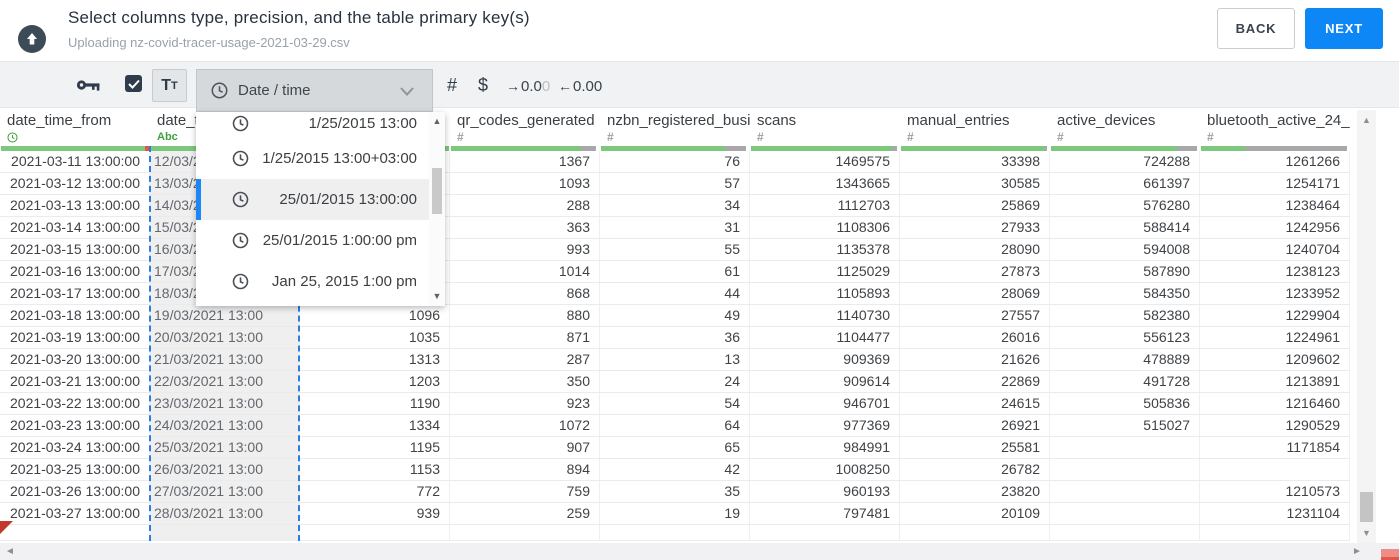 The width and height of the screenshot is (1399, 560). I want to click on table-cell: 1229904, so click(1275, 315).